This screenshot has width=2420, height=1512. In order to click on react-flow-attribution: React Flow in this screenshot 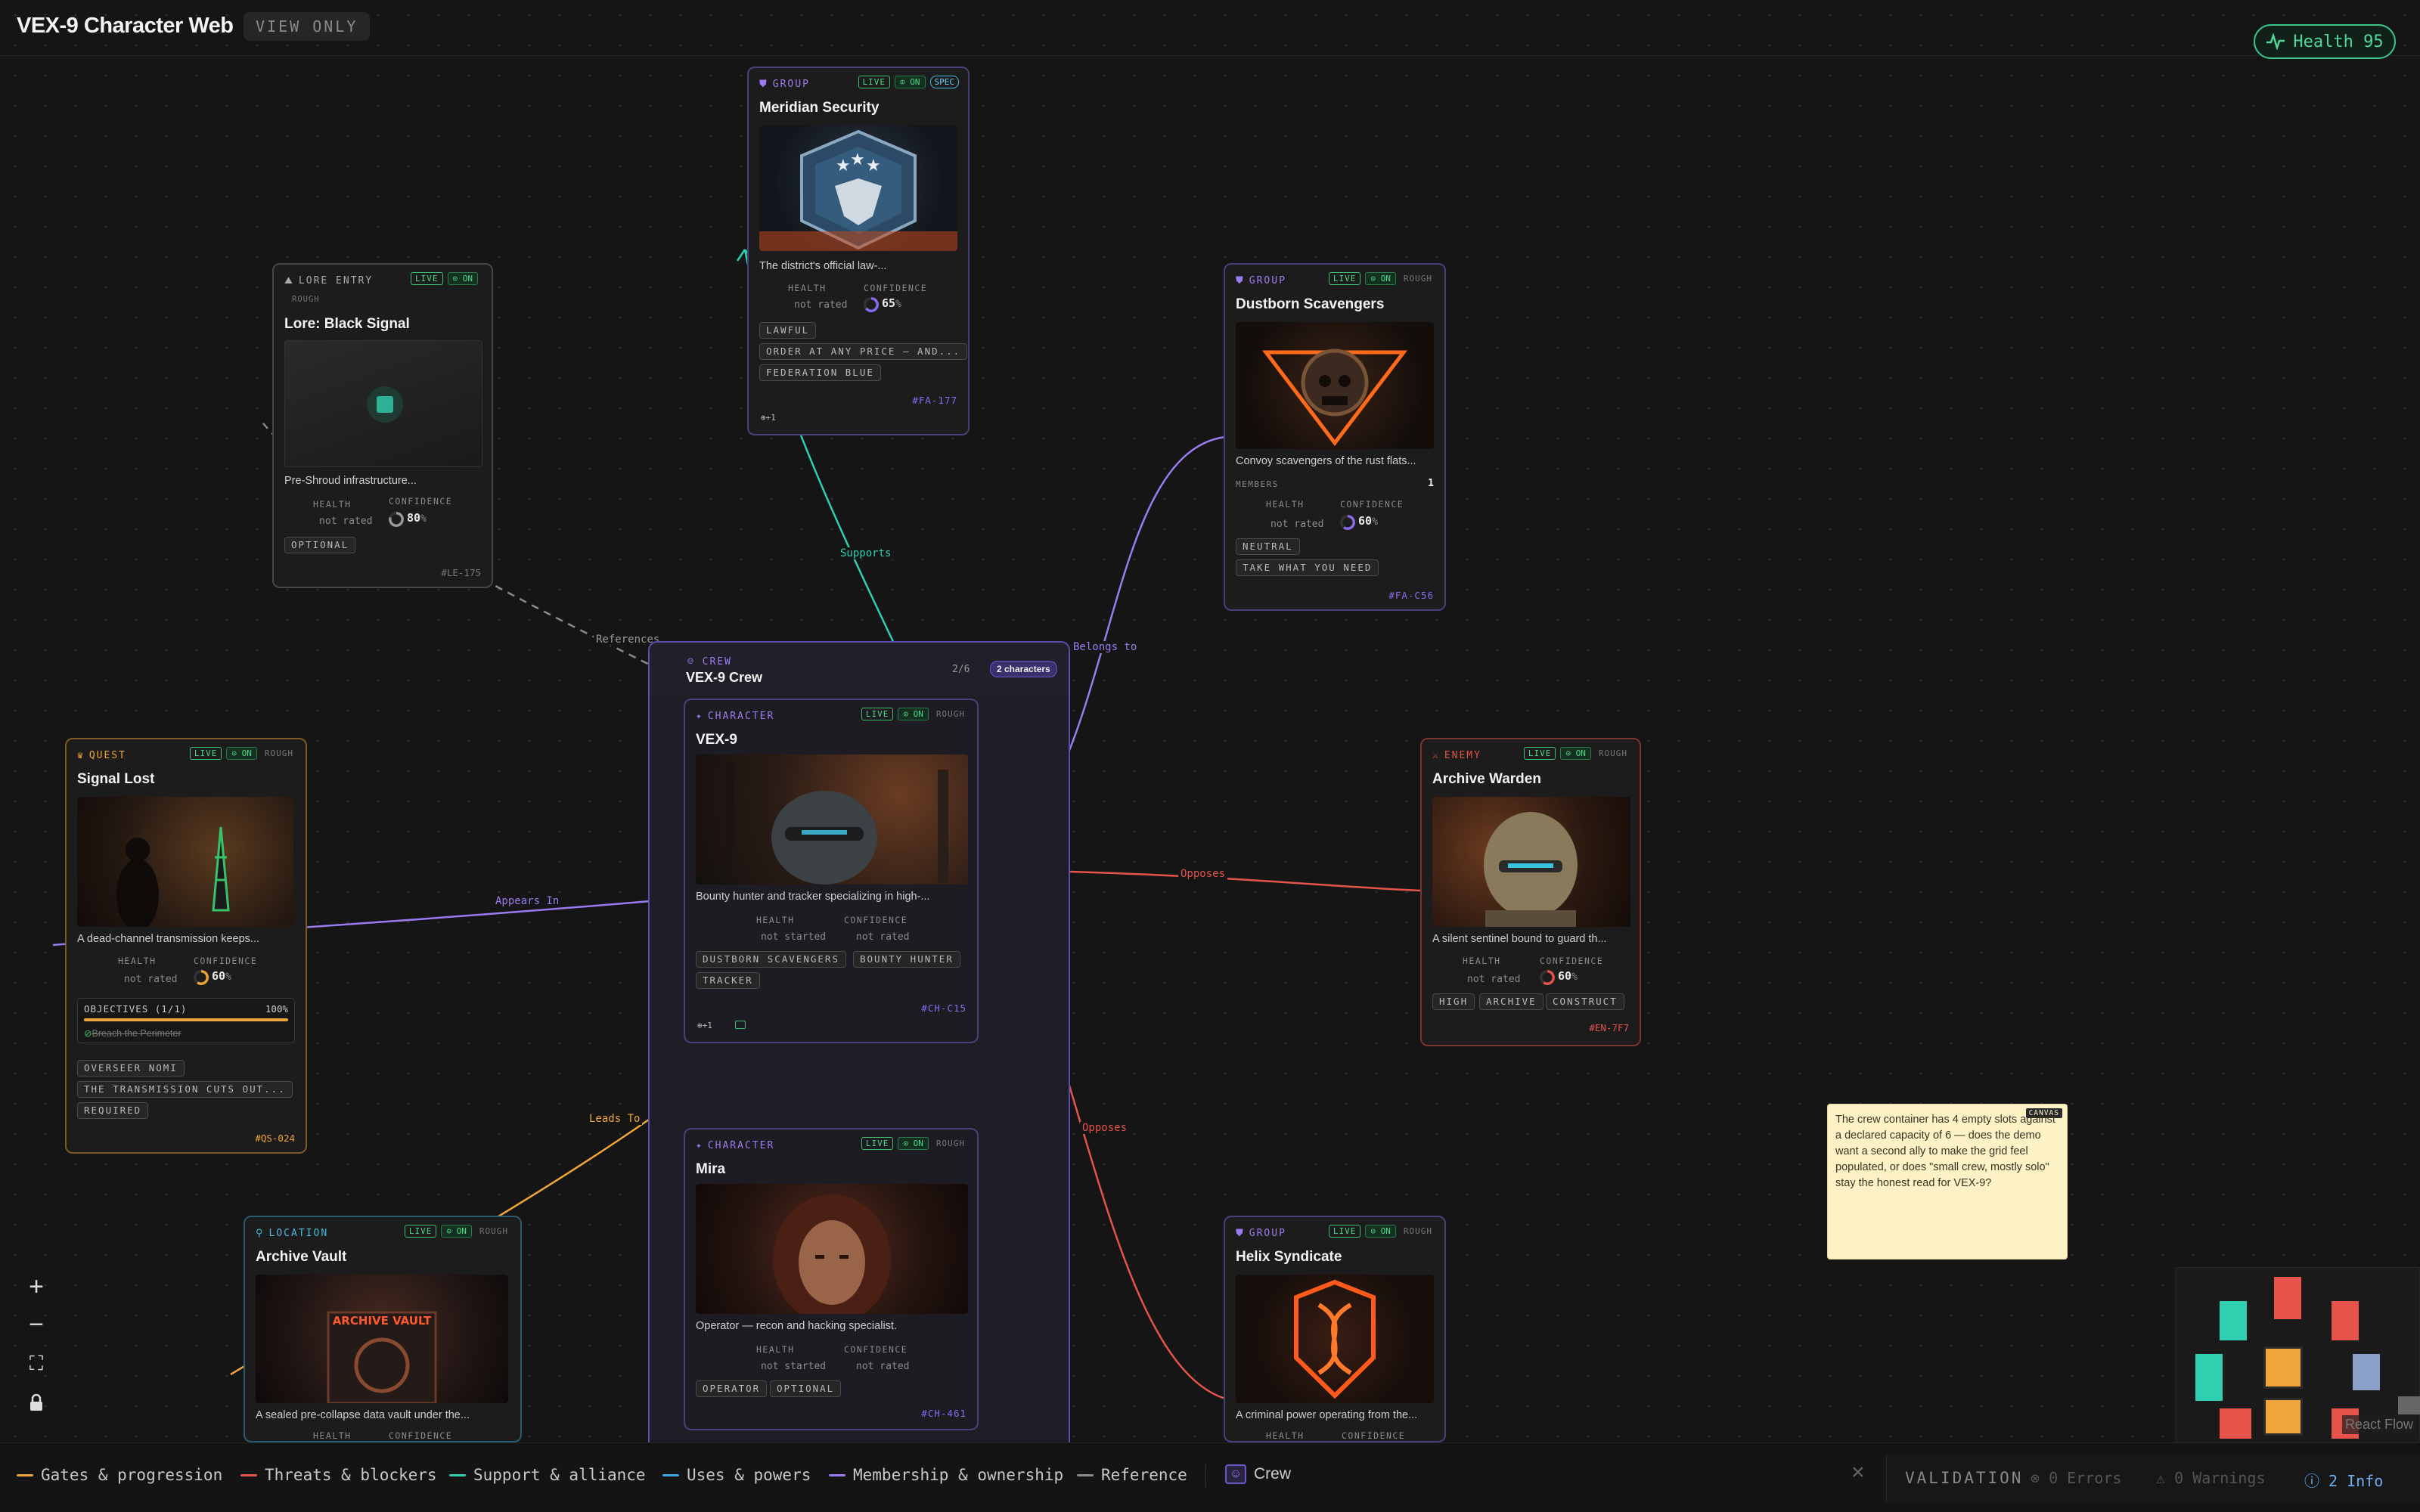, I will do `click(2378, 1424)`.